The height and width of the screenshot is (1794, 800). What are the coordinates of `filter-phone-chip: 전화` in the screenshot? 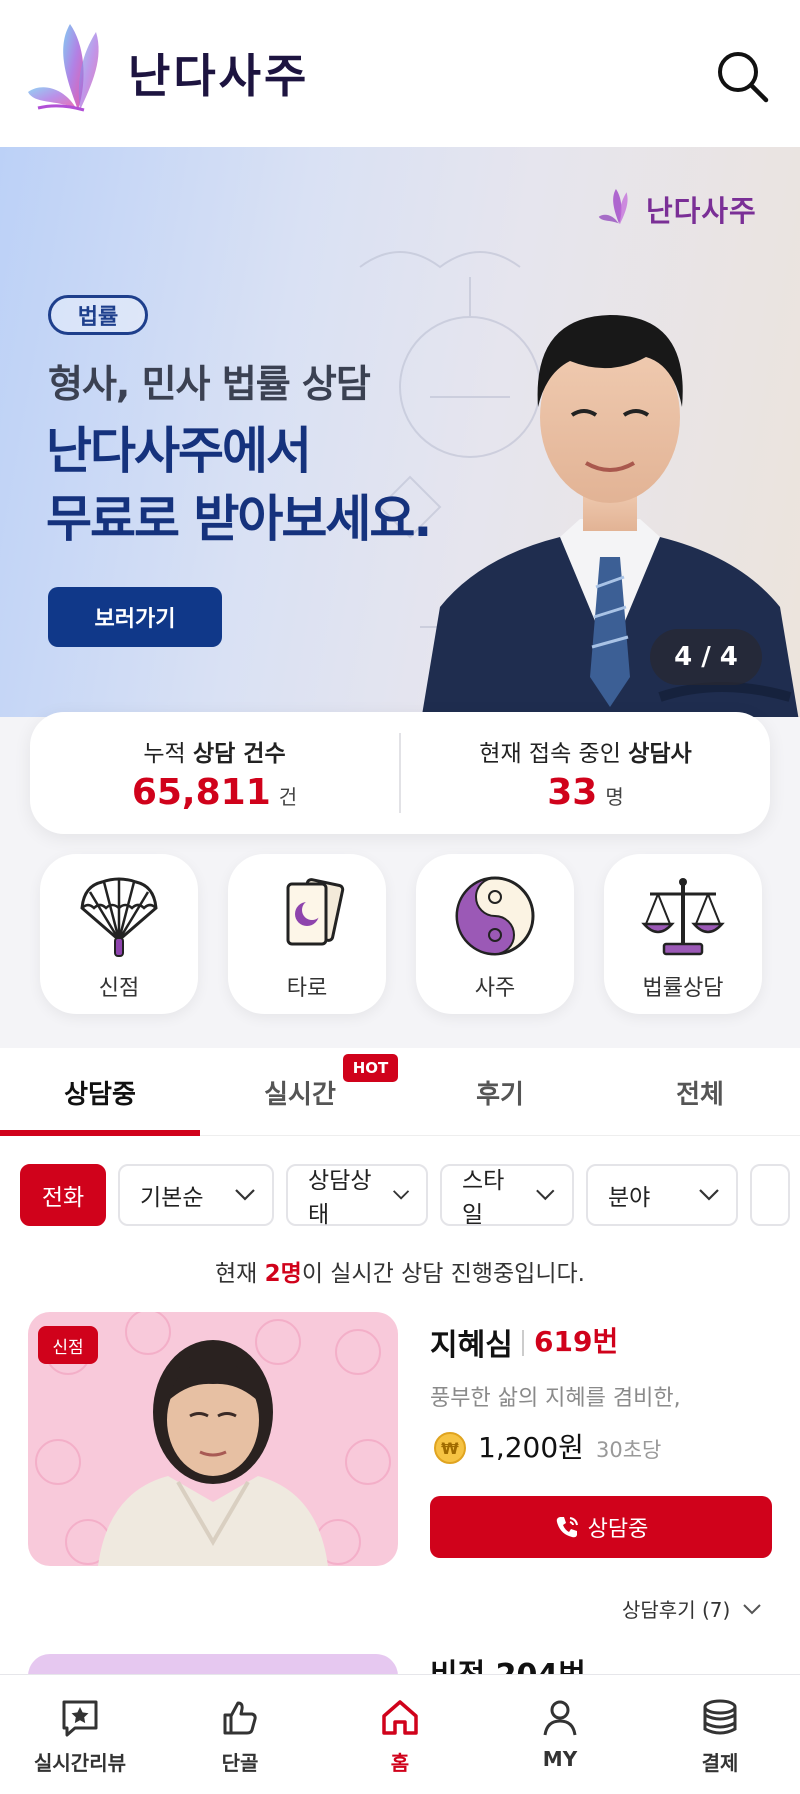 It's located at (63, 1195).